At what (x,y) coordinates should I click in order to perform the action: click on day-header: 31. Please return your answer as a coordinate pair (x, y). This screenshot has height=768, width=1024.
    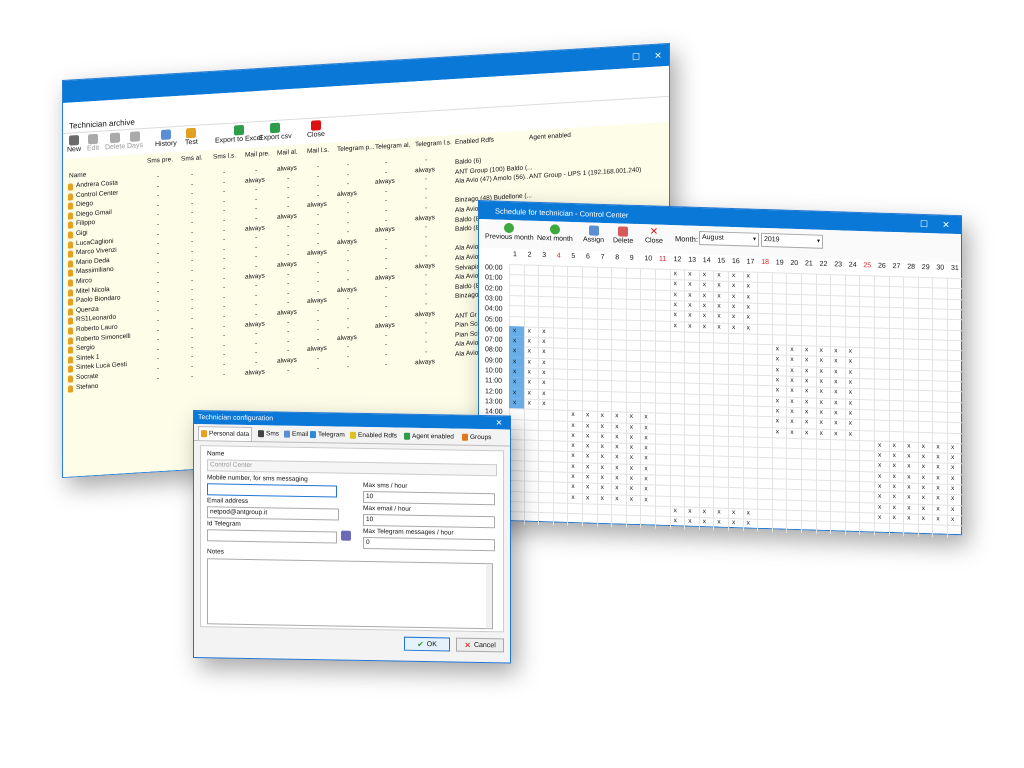
    Looking at the image, I should click on (955, 268).